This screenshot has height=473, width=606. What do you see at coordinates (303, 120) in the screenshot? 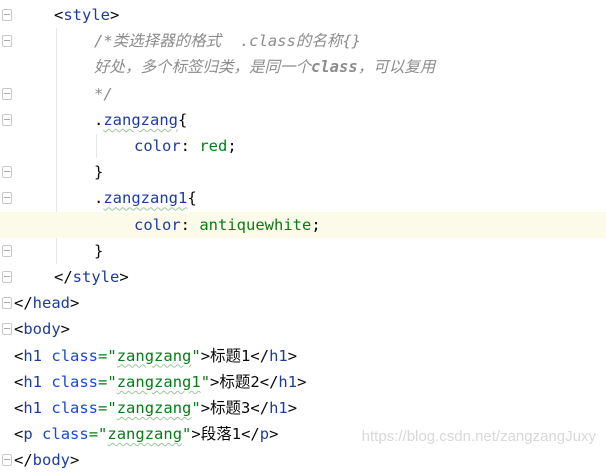
I see `code-line: .zangzang{` at bounding box center [303, 120].